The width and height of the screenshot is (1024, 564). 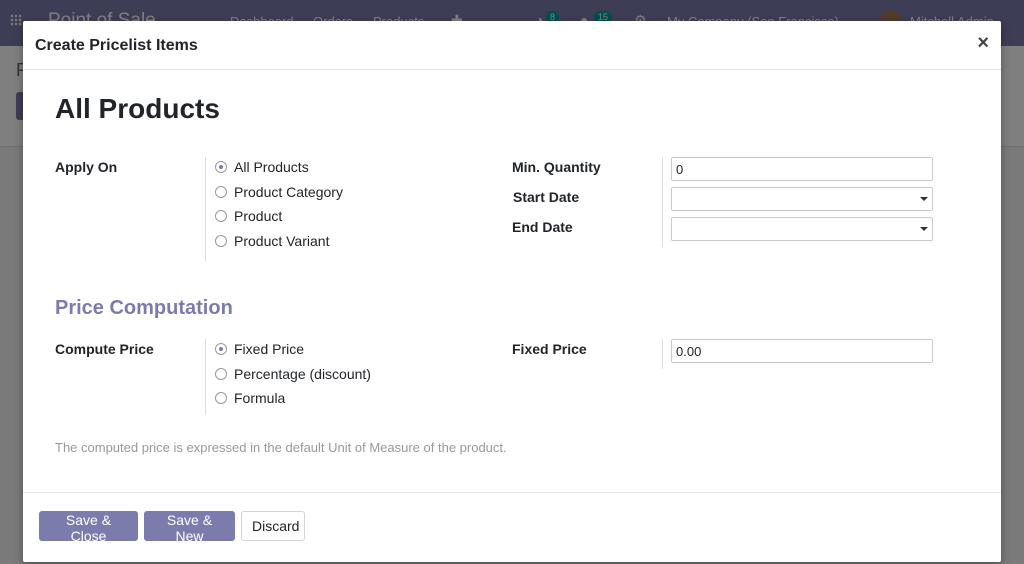 I want to click on fixed-price-input, so click(x=802, y=351).